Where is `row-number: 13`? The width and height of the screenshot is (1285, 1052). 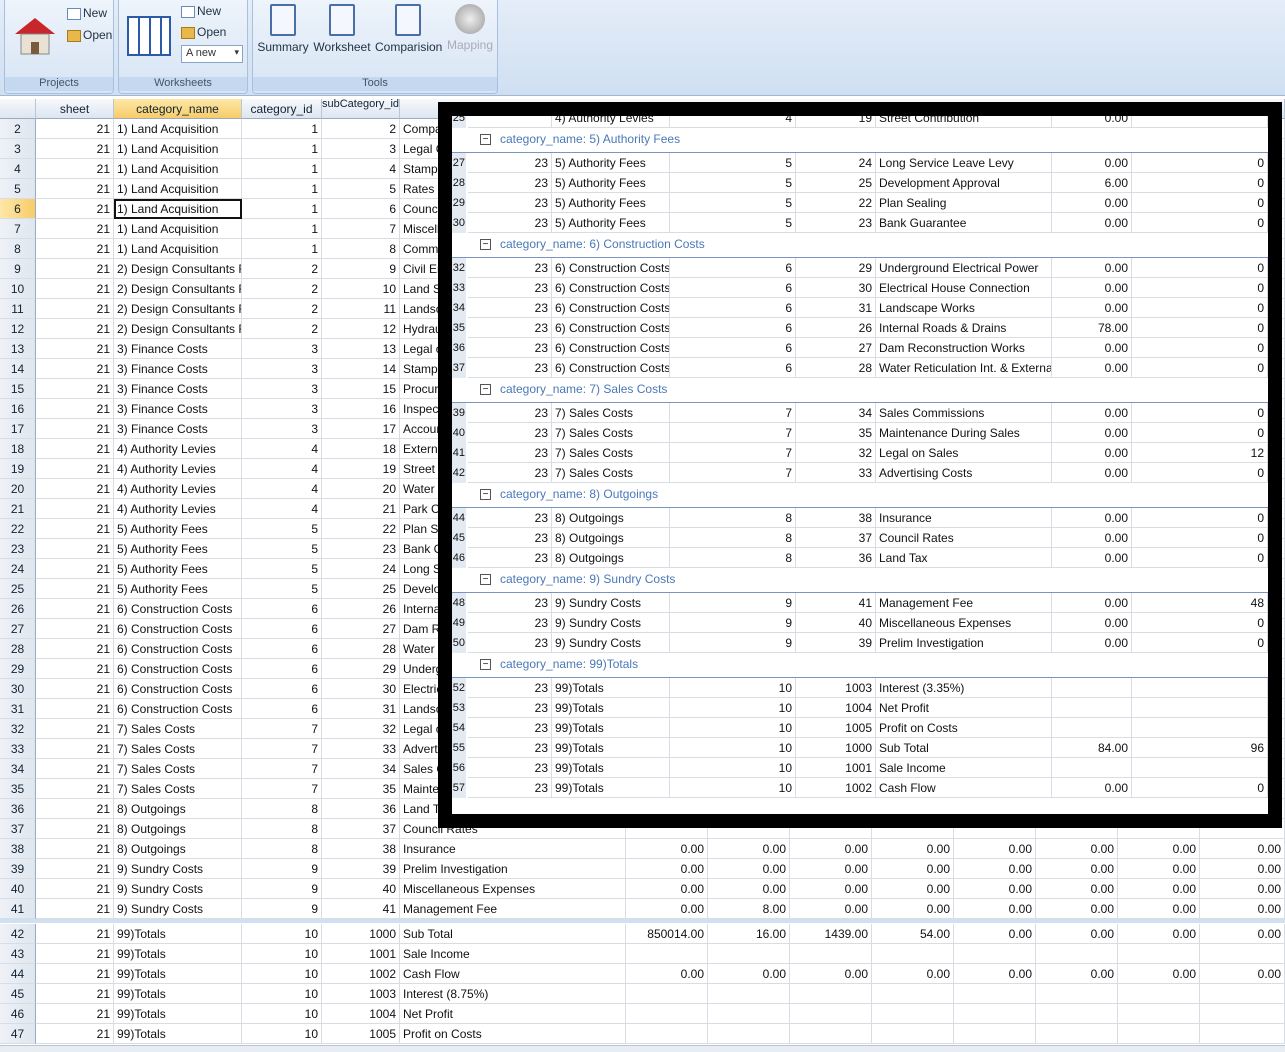 row-number: 13 is located at coordinates (18, 349).